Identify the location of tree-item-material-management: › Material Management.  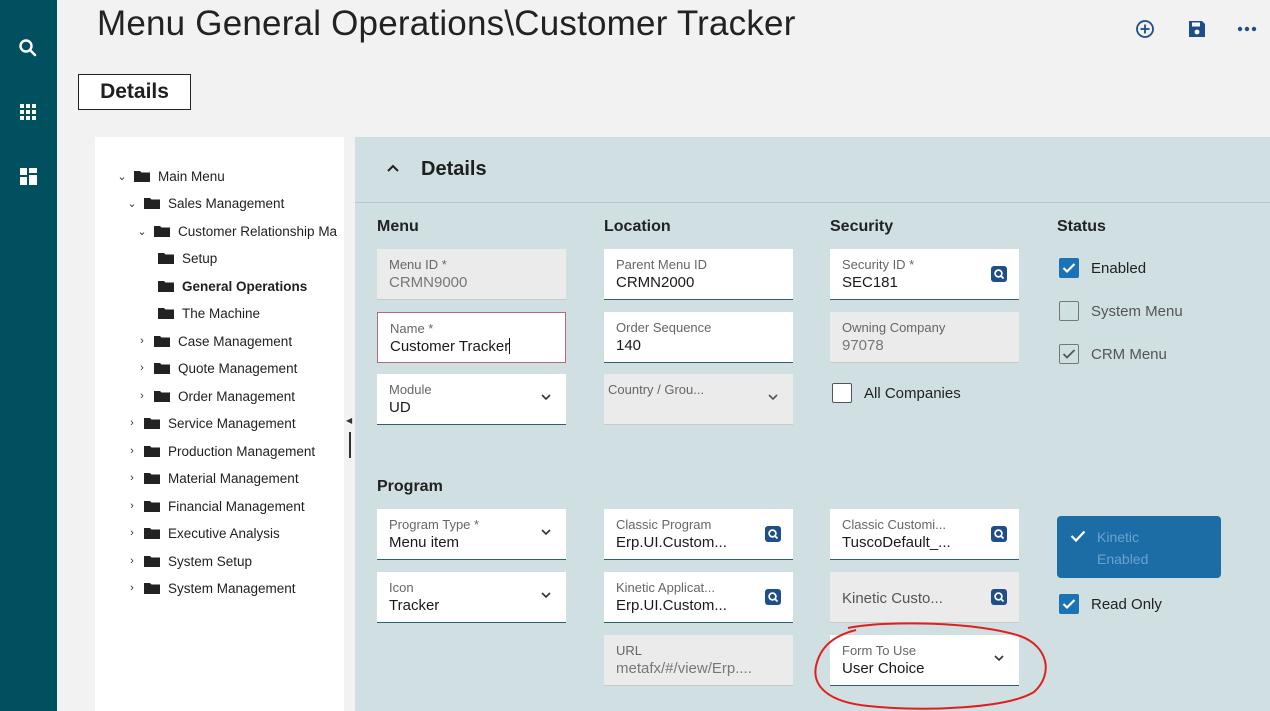
(212, 478).